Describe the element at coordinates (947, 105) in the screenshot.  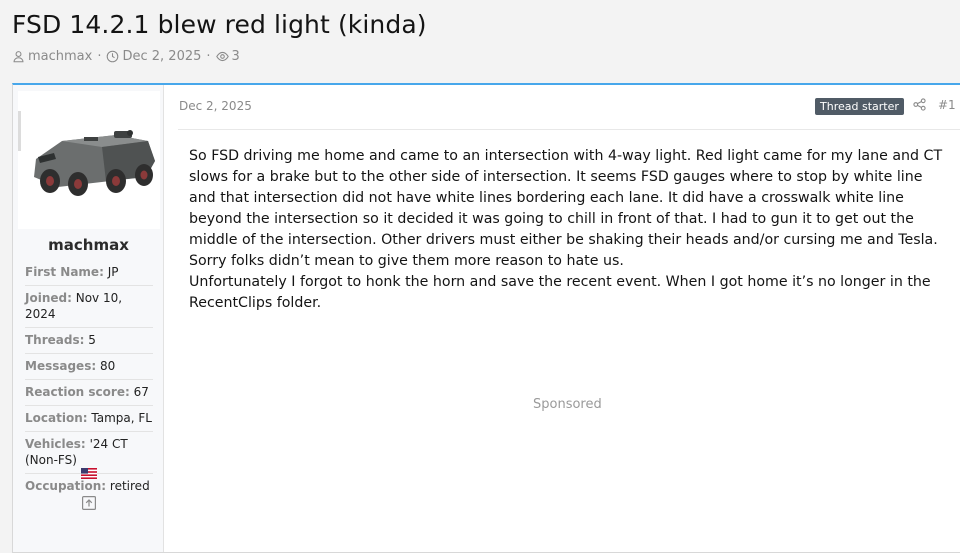
I see `post-number-link: #1` at that location.